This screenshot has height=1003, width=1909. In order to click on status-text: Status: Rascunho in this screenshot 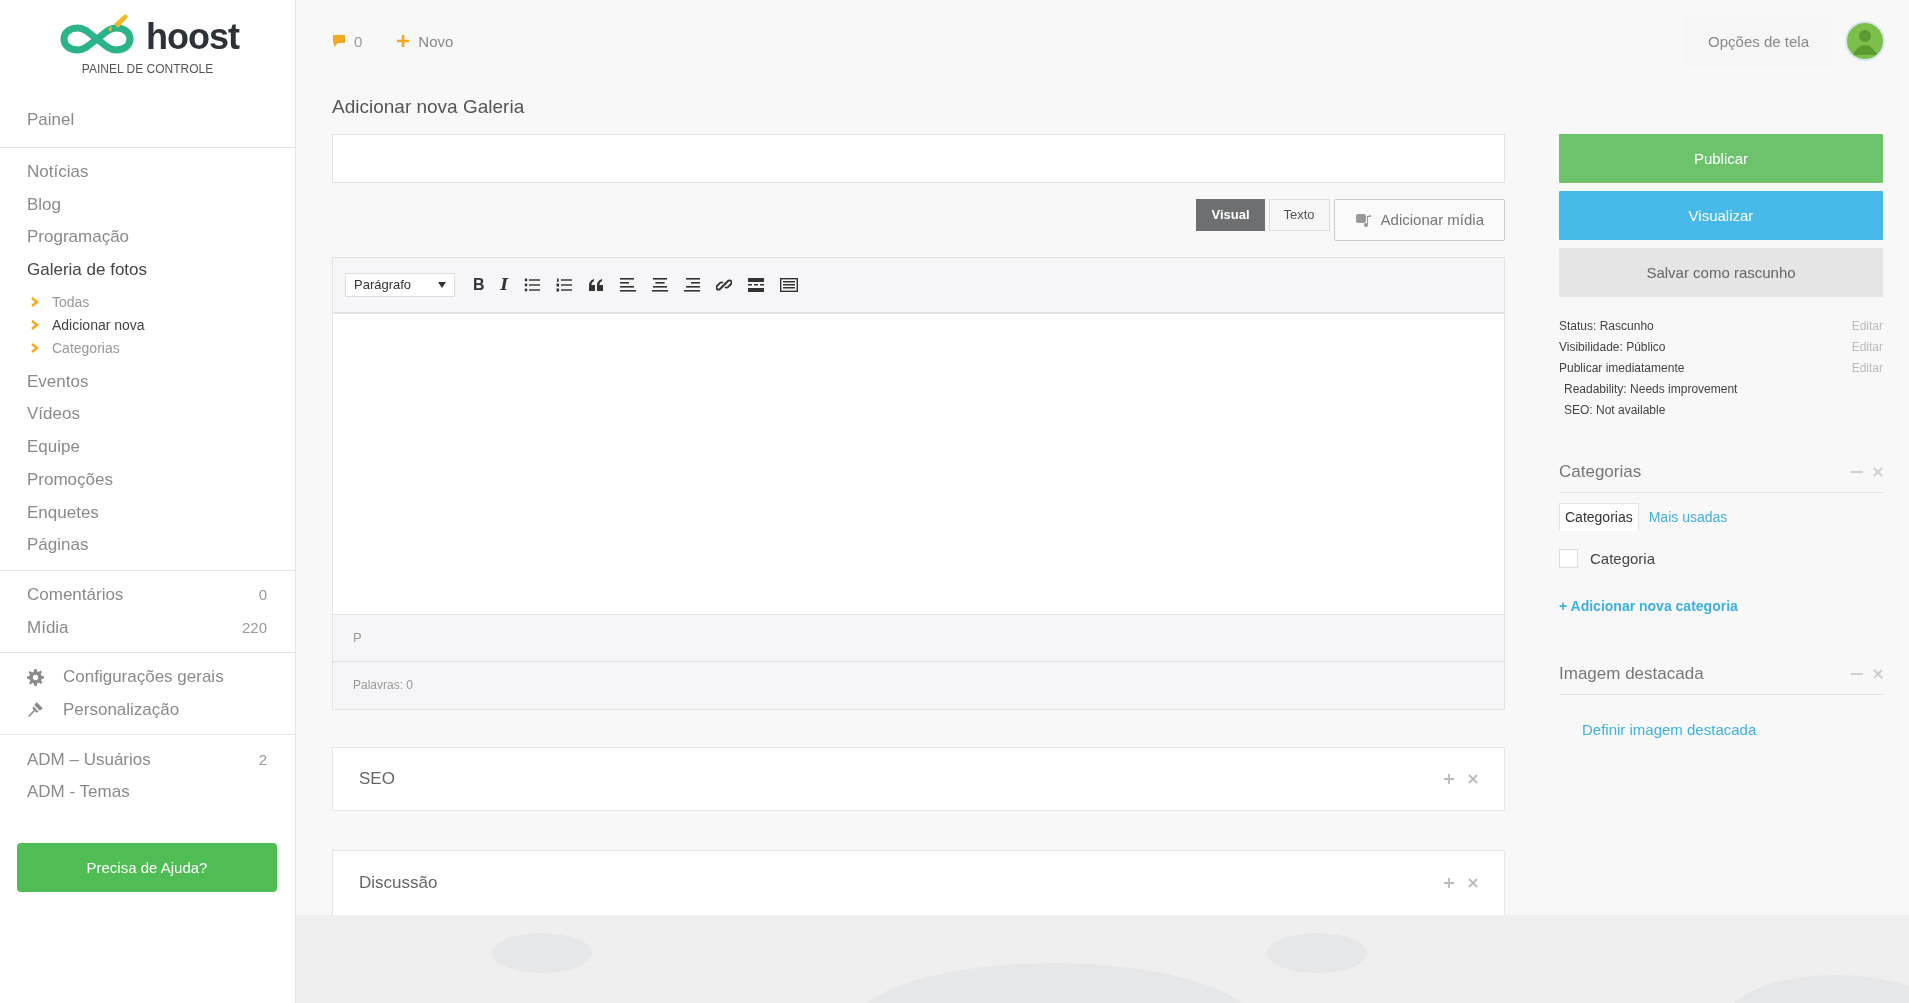, I will do `click(1606, 327)`.